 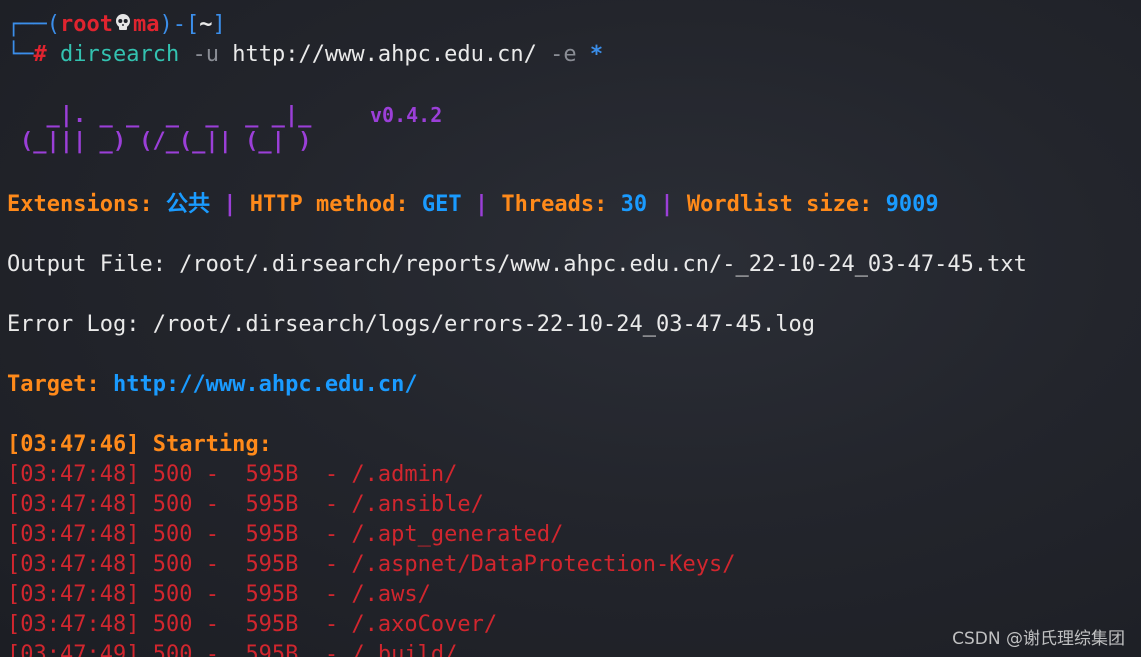 I want to click on extensions-label: Extensions:, so click(x=80, y=204).